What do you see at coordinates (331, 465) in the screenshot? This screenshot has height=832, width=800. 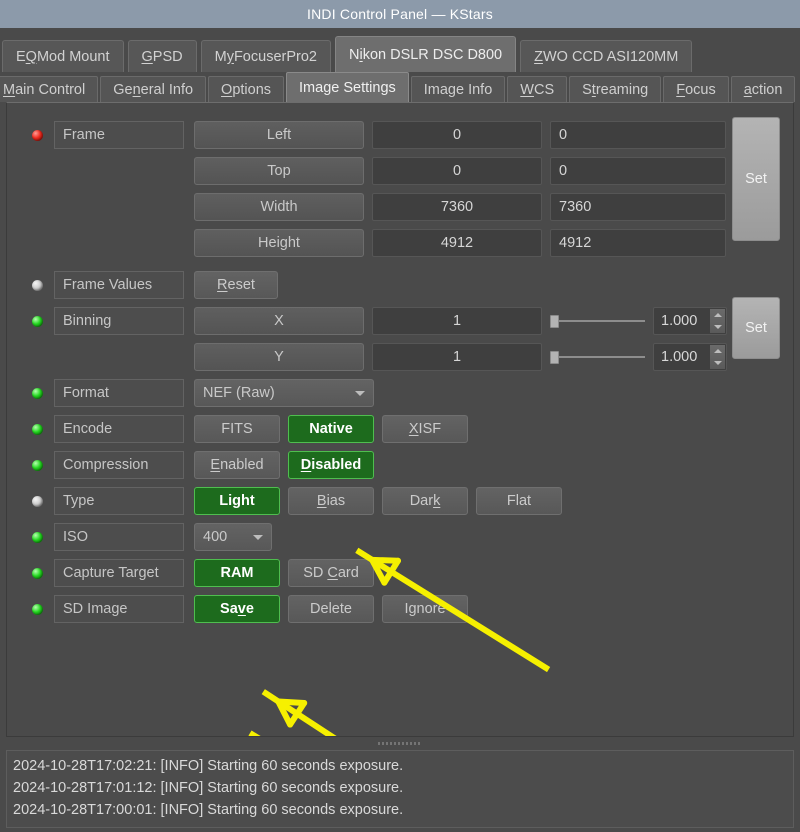 I see `compression-option-disabled: Disabled` at bounding box center [331, 465].